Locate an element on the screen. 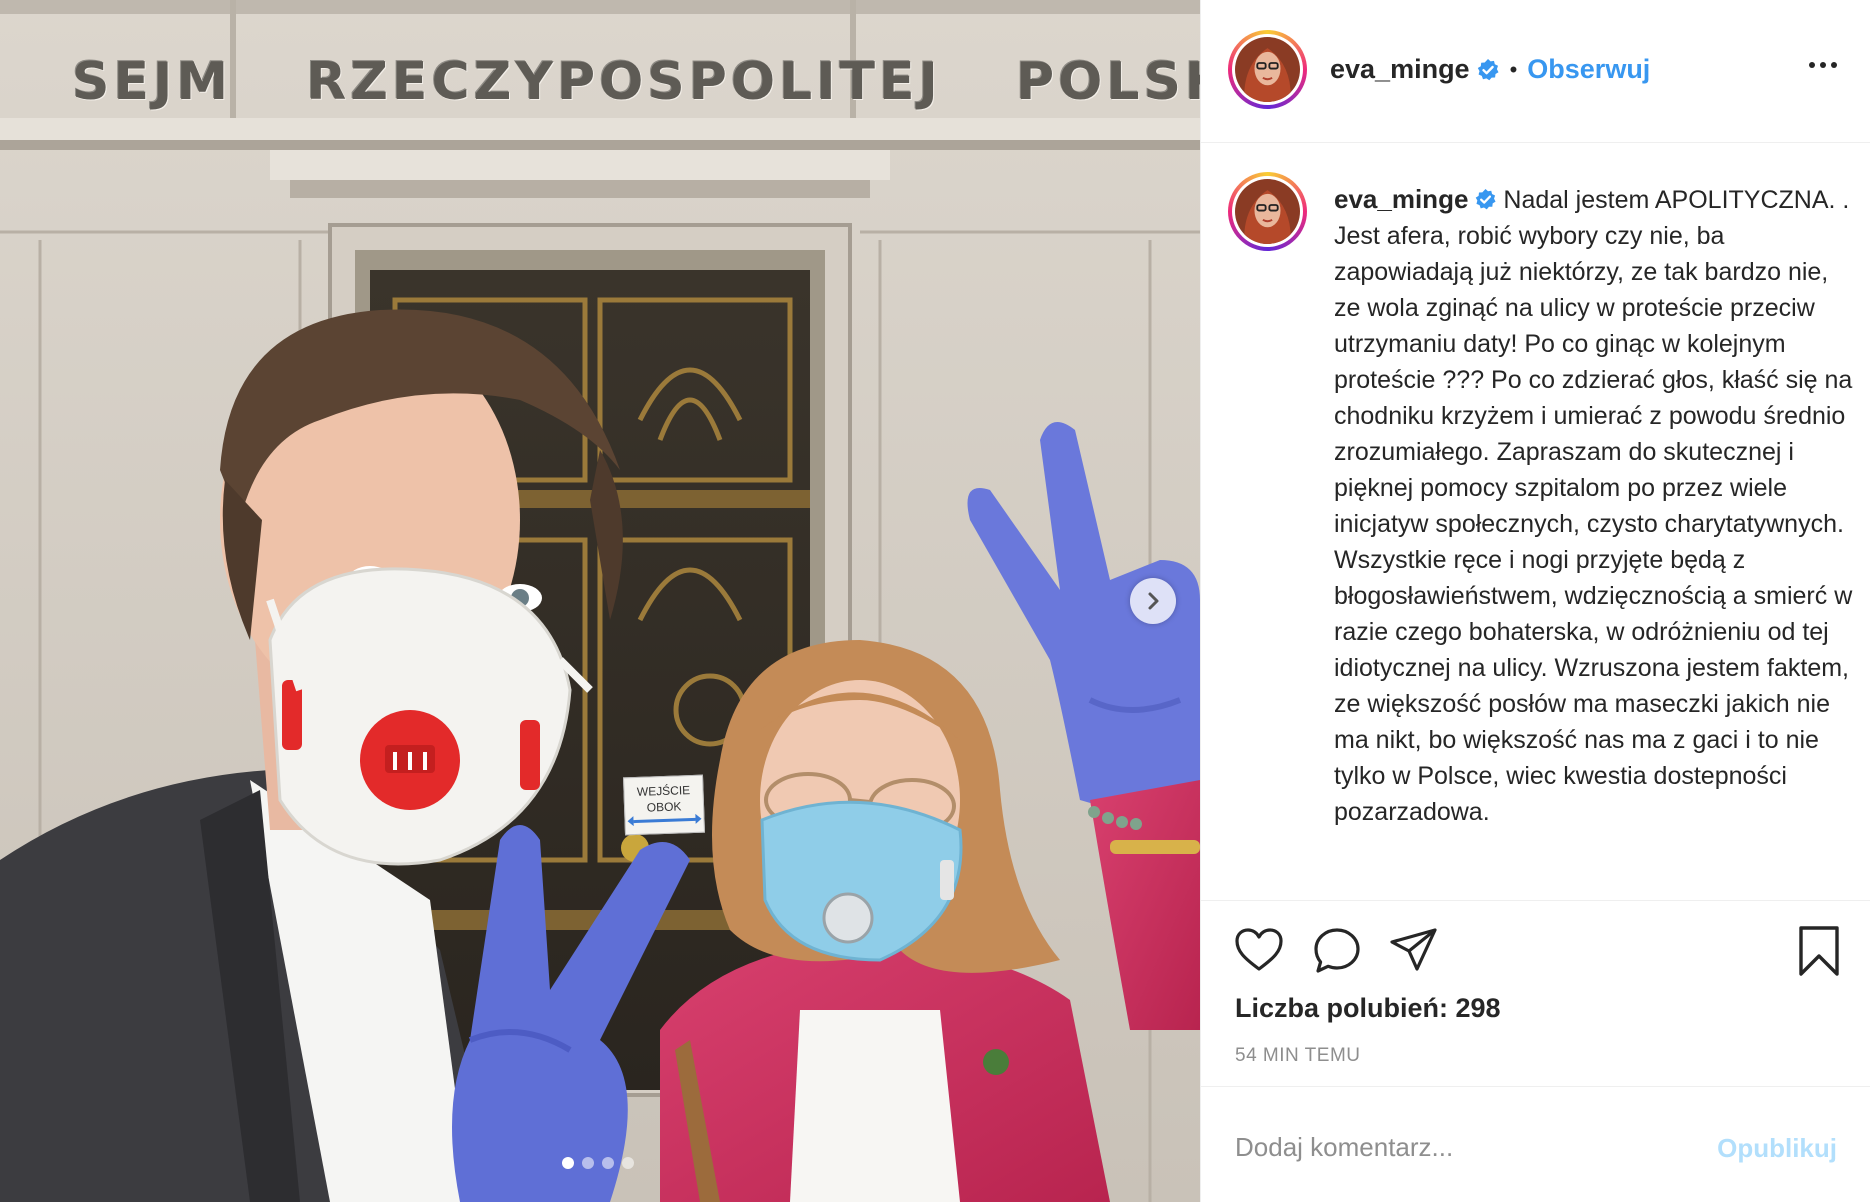  carousel-dot-active is located at coordinates (568, 1163).